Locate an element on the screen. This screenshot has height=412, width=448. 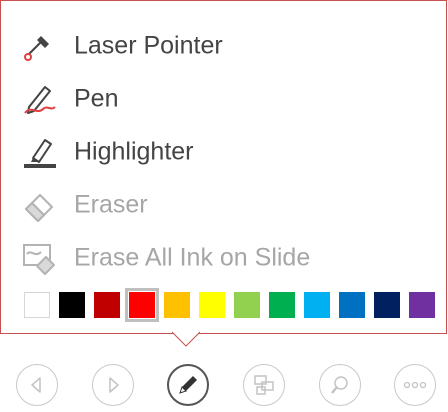
see-all-slides-button is located at coordinates (264, 385).